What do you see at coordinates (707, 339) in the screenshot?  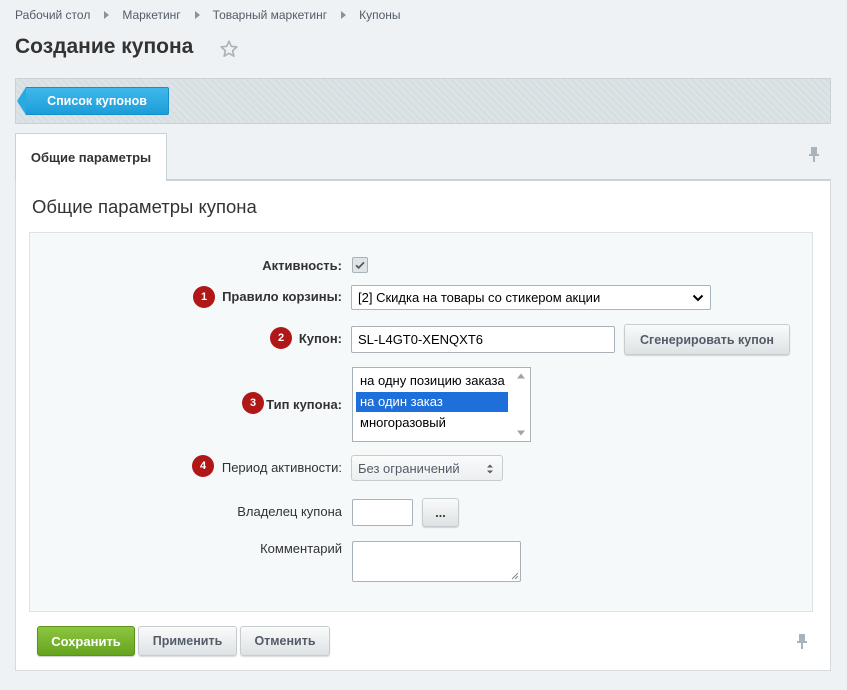 I see `generate-coupon-button: Сгенерировать купон` at bounding box center [707, 339].